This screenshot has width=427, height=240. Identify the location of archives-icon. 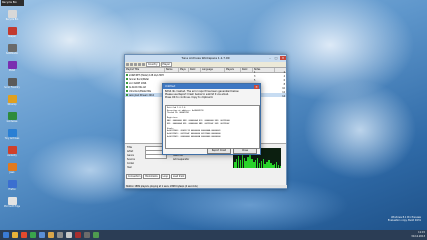
(42, 235).